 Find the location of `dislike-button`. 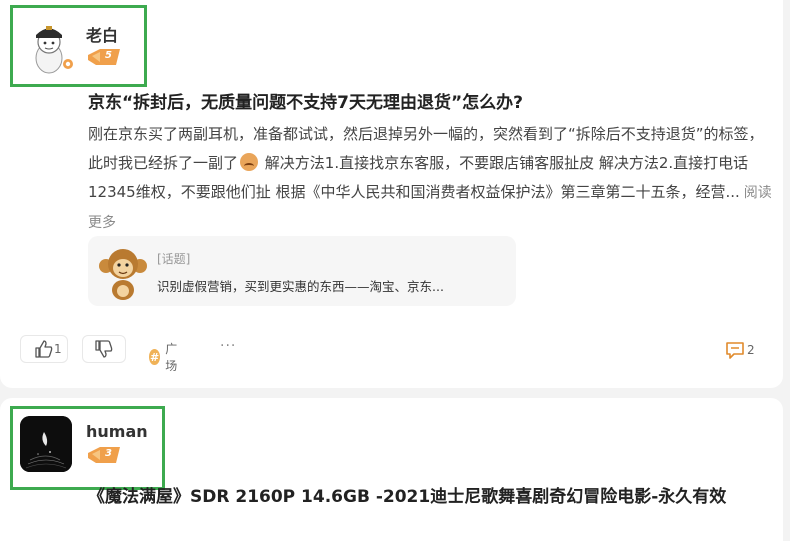

dislike-button is located at coordinates (104, 349).